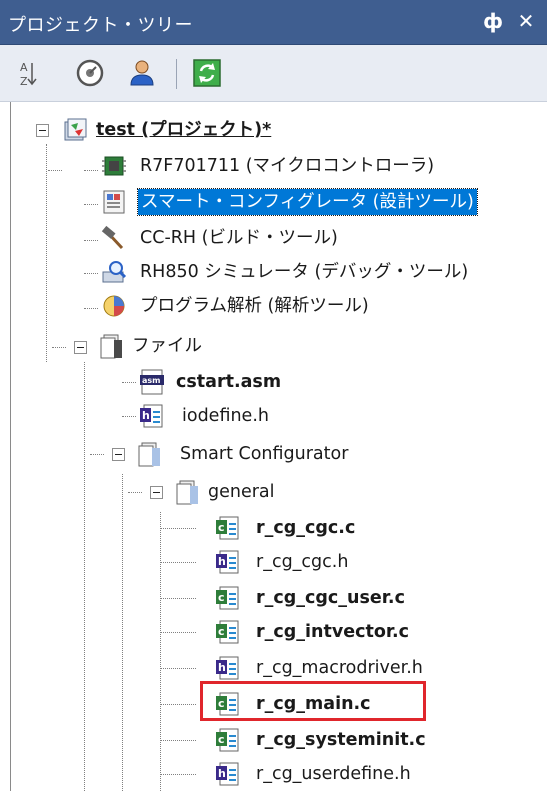 The image size is (547, 791). I want to click on file-label: r_cg_userdefine.h, so click(333, 774).